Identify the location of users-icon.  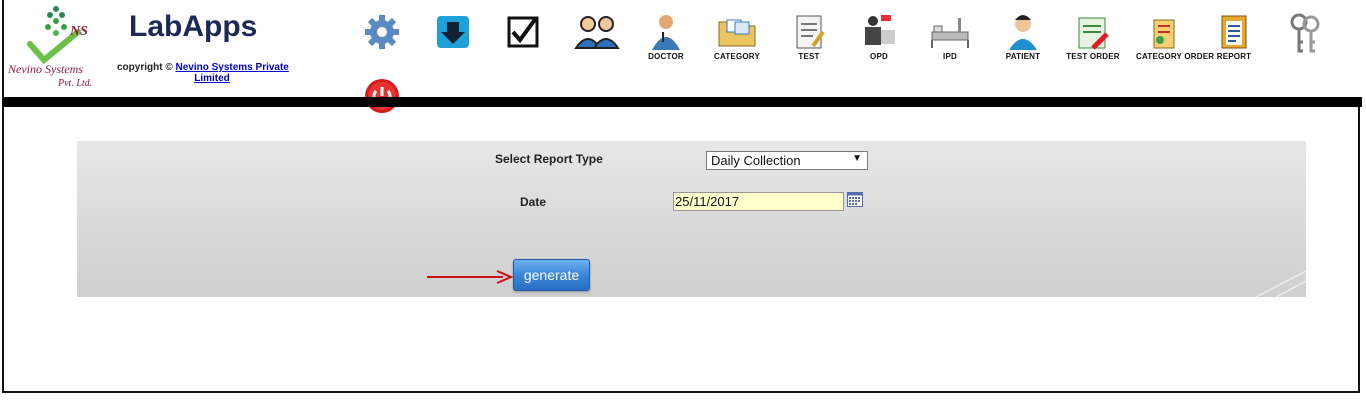
(597, 32).